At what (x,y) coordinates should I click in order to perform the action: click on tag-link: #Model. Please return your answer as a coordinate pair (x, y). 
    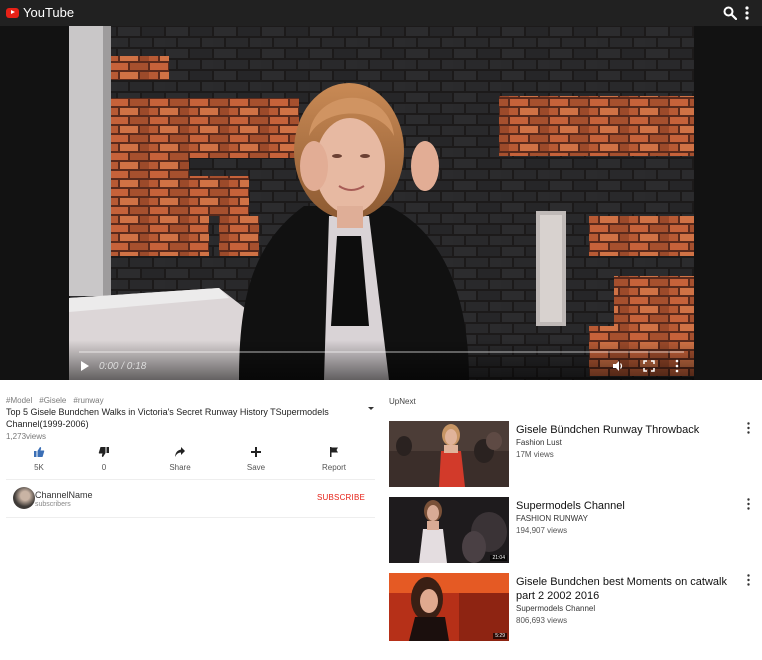
    Looking at the image, I should click on (19, 400).